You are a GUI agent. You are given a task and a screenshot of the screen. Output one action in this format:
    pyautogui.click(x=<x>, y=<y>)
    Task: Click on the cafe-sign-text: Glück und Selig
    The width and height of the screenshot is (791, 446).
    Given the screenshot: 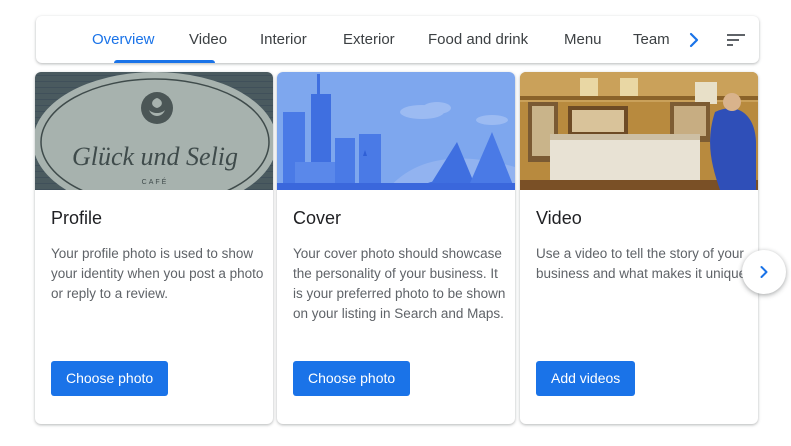 What is the action you would take?
    pyautogui.click(x=155, y=156)
    